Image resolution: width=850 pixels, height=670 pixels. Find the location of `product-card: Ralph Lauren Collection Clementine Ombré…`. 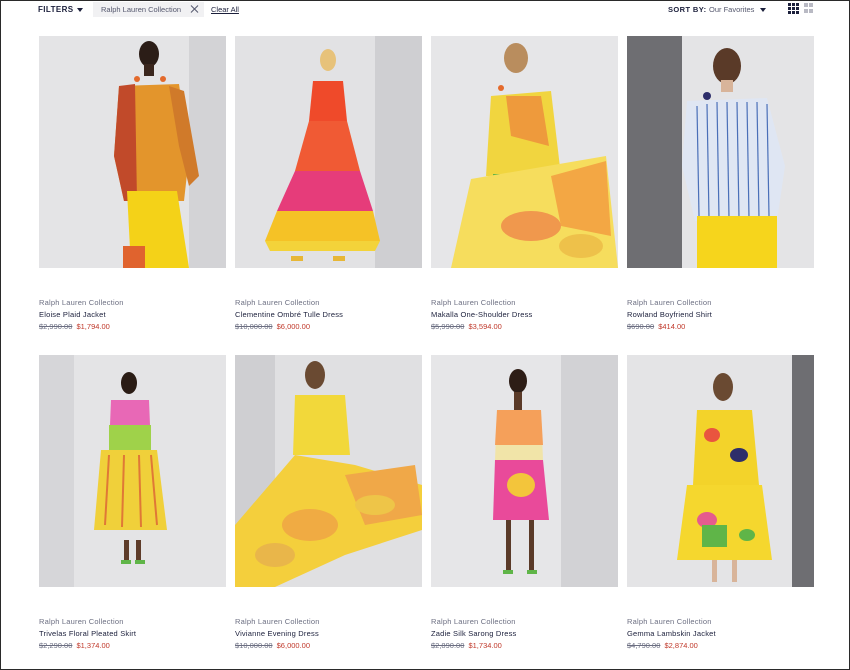

product-card: Ralph Lauren Collection Clementine Ombré… is located at coordinates (328, 184).